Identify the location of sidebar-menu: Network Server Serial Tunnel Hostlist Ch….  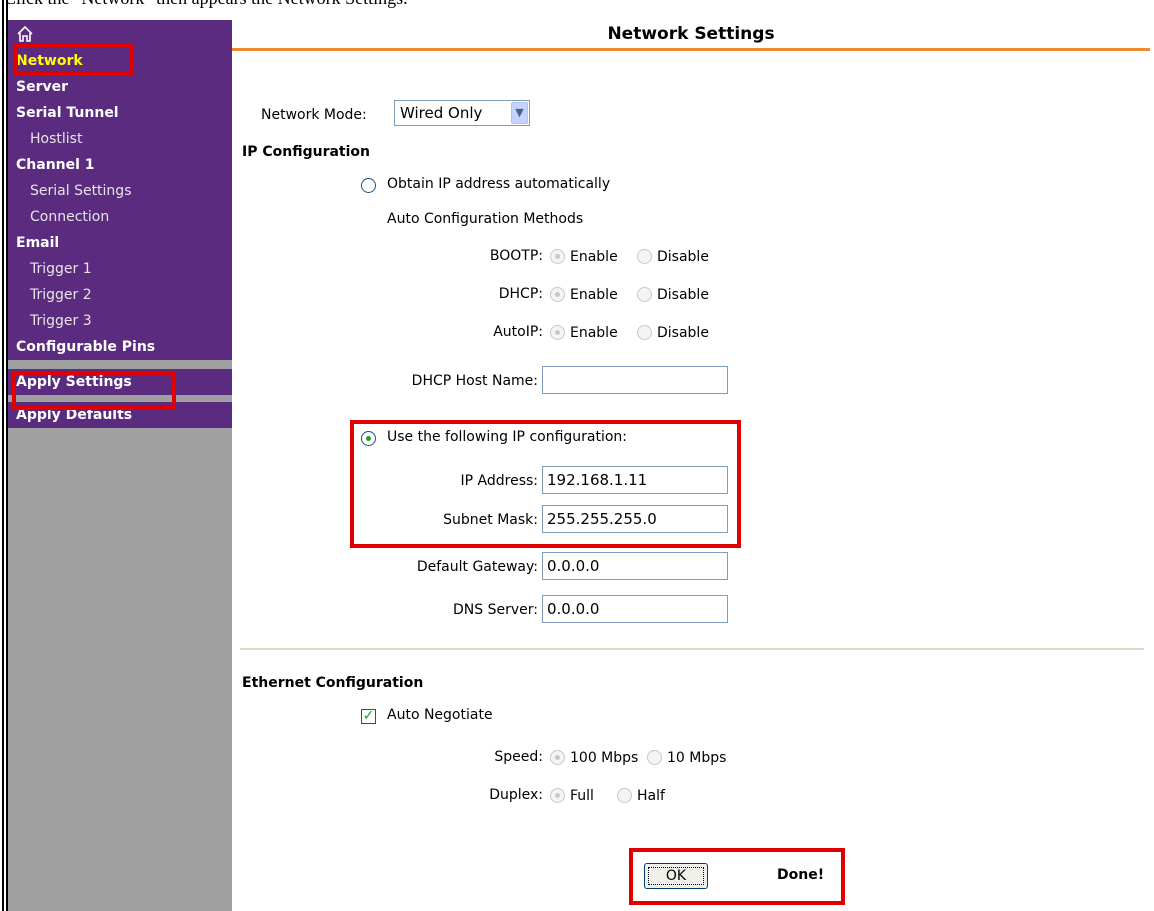
(120, 190).